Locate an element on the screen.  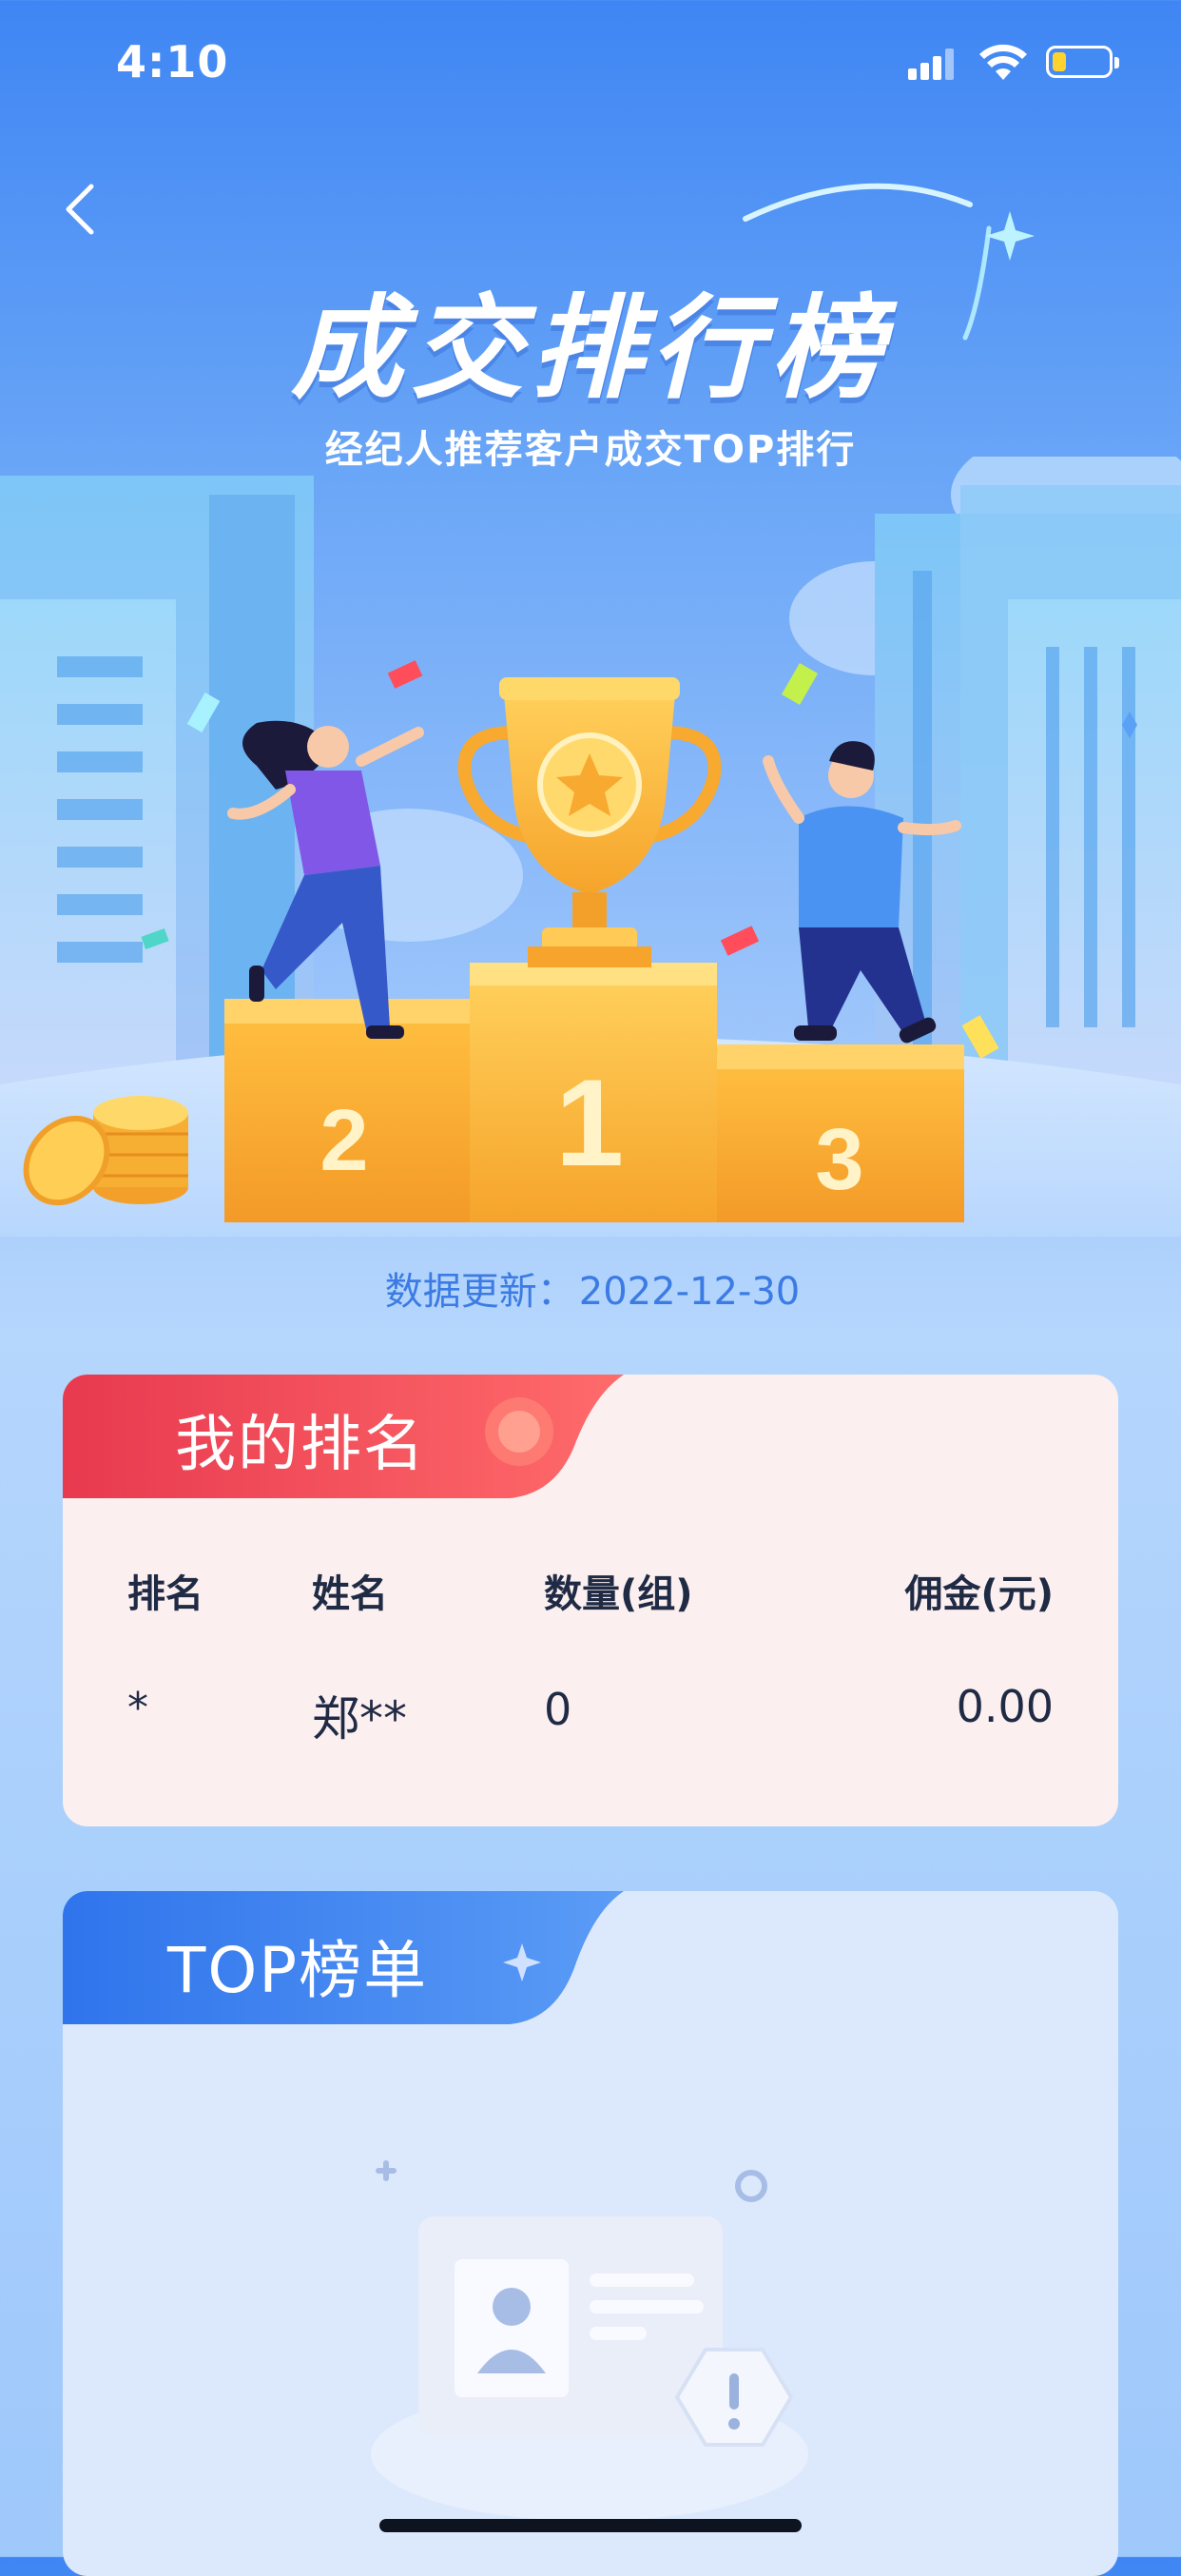
wifi-icon is located at coordinates (1003, 62).